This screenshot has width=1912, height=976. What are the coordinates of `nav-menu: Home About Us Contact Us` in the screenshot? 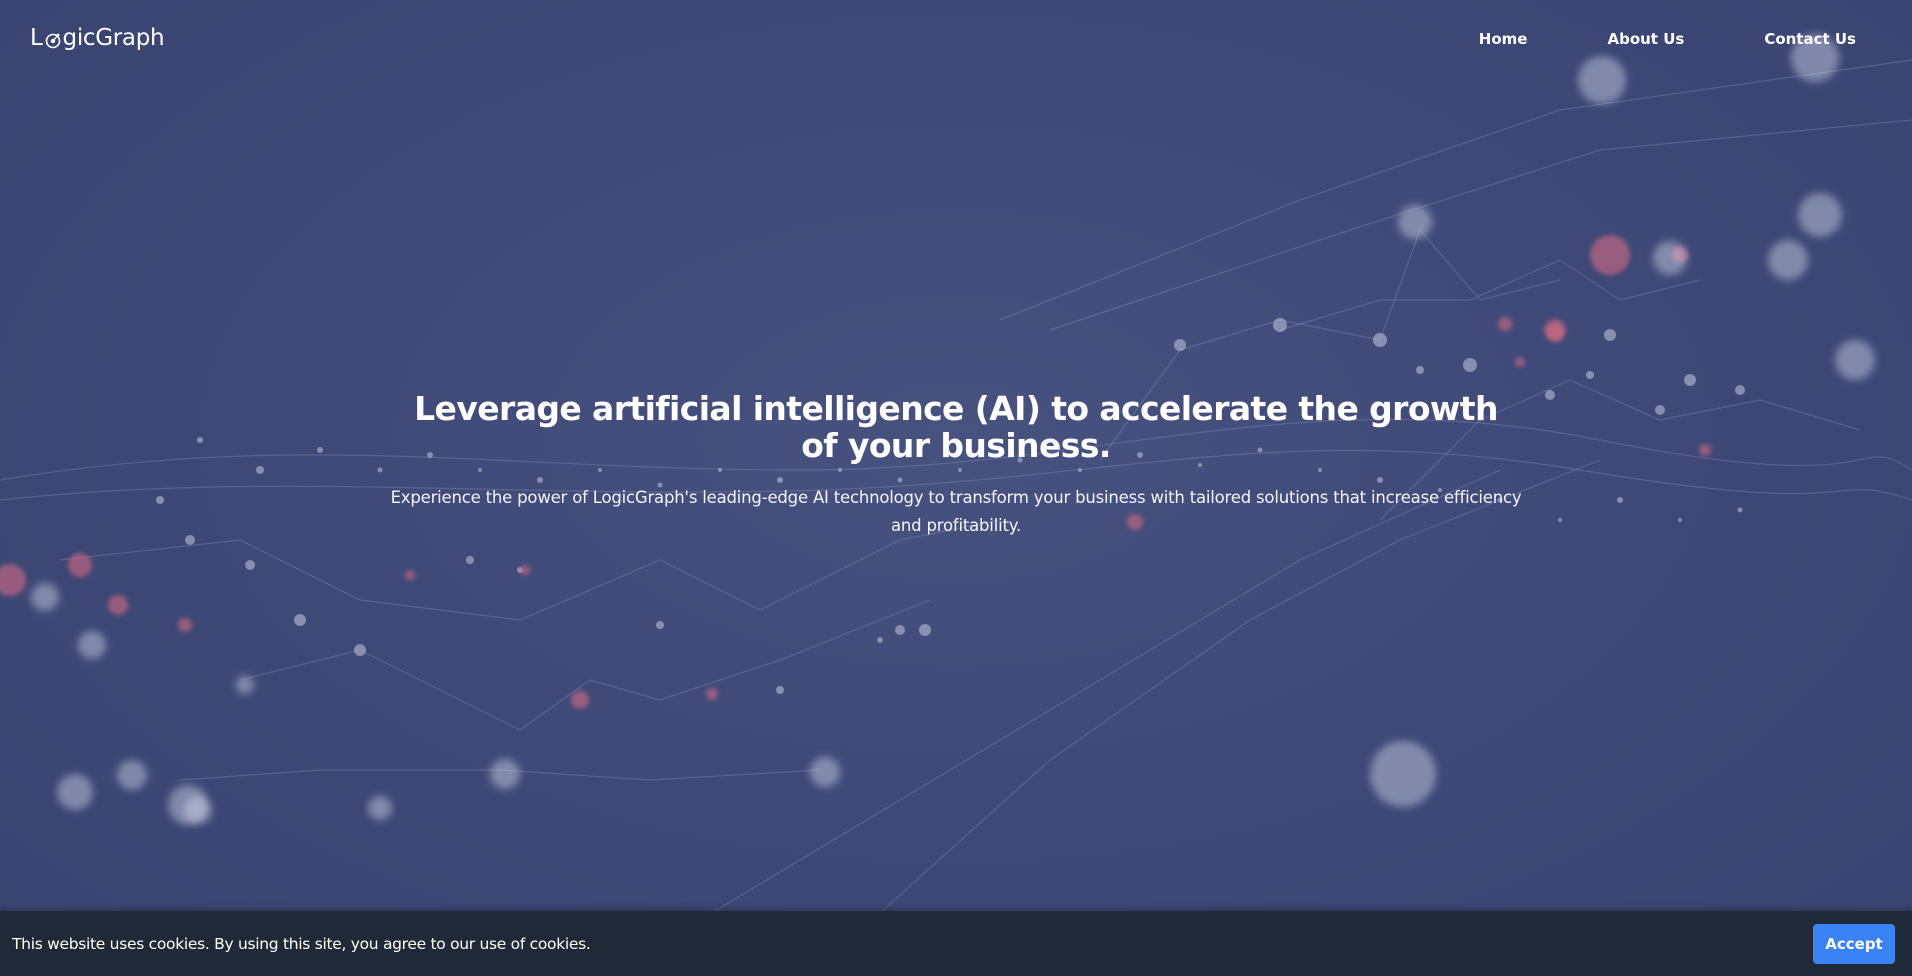 It's located at (1627, 39).